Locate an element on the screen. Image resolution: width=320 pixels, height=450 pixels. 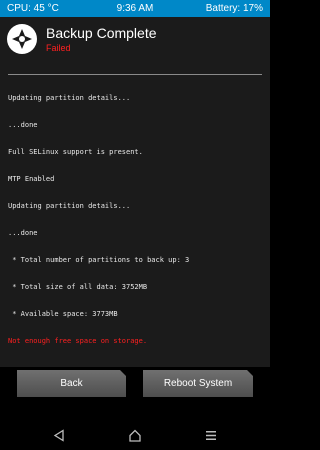
console-line: Full SELinux support is present. is located at coordinates (75, 152).